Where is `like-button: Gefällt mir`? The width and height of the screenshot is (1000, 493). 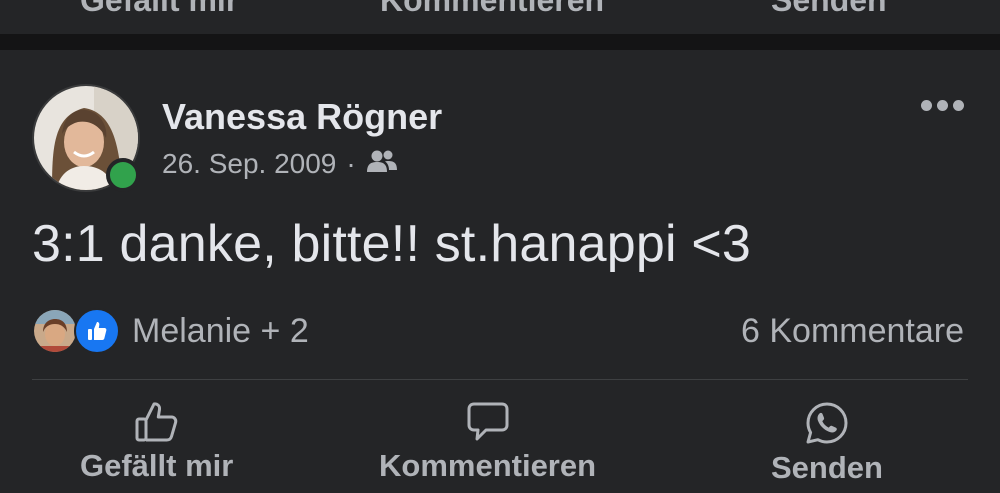
like-button: Gefällt mir is located at coordinates (156, 442).